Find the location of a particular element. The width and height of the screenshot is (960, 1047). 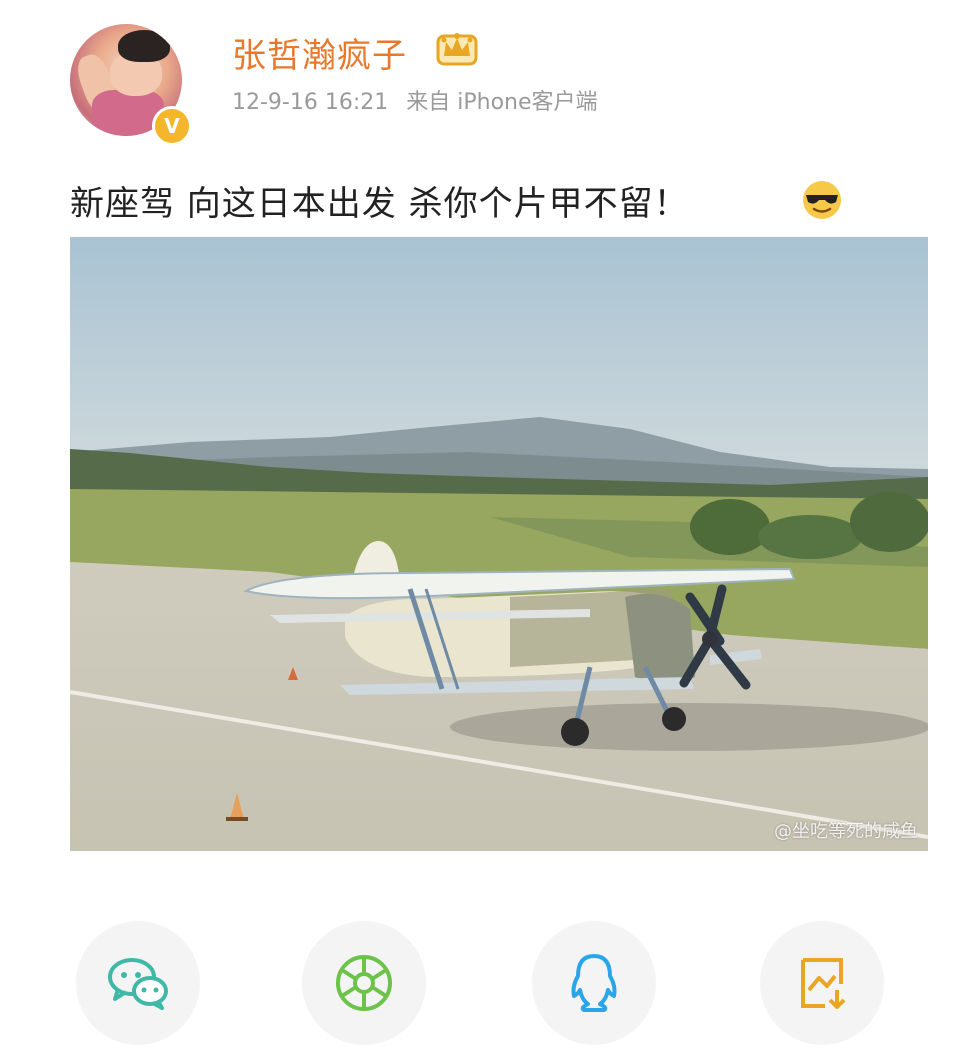

share-qq-button is located at coordinates (594, 983).